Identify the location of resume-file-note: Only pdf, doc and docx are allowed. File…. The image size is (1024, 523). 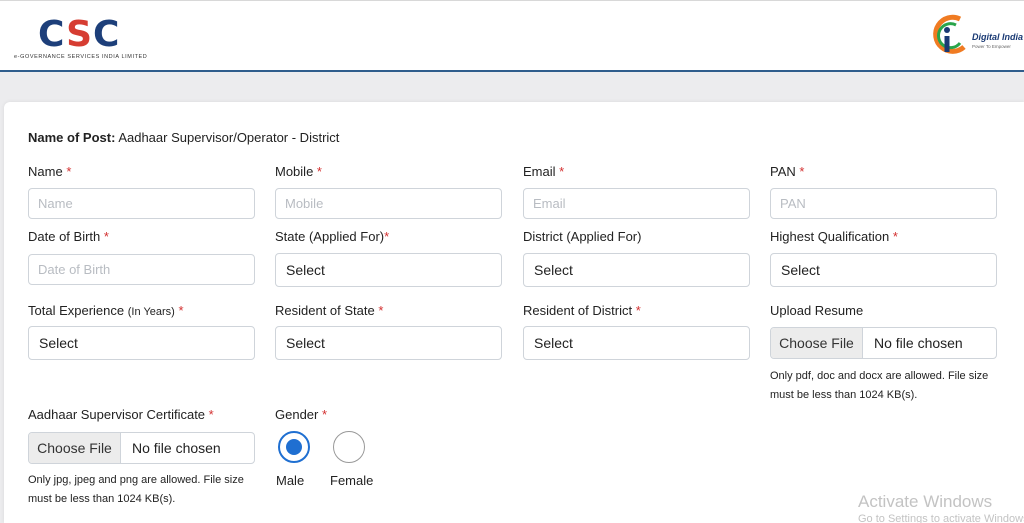
(879, 385).